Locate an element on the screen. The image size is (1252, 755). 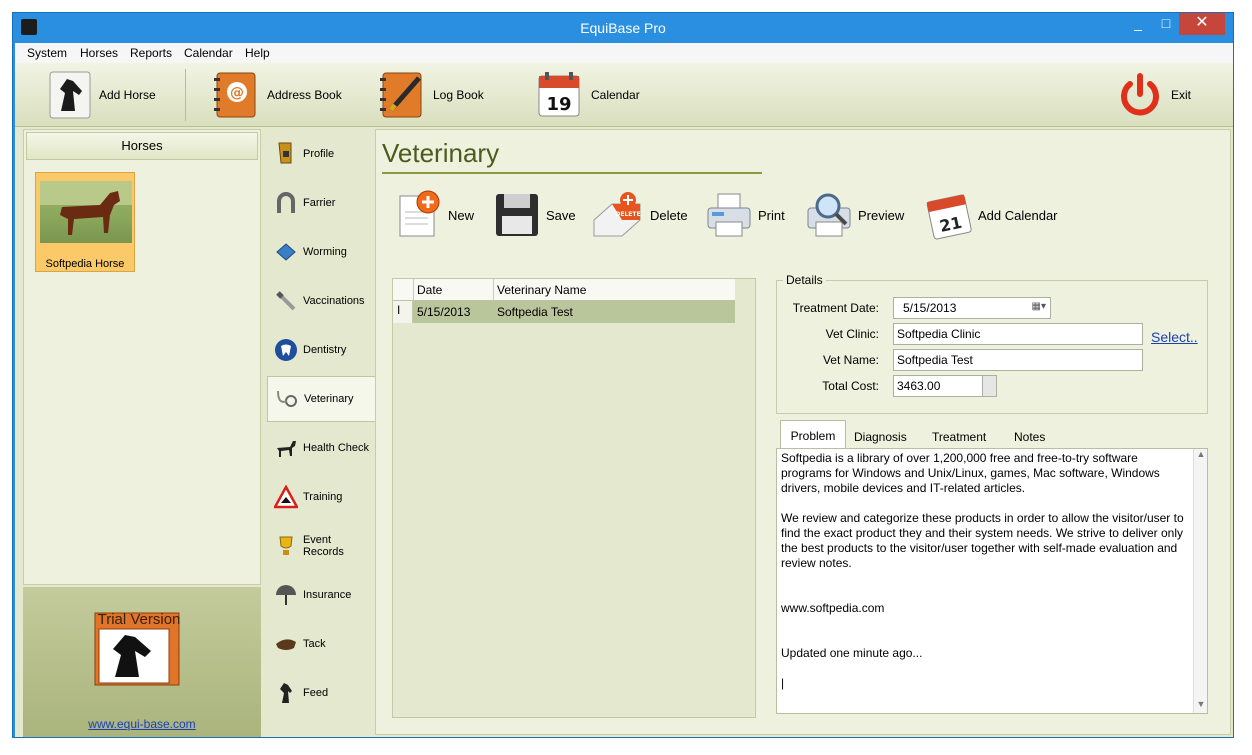
horse-silhouette-icon is located at coordinates (86, 208).